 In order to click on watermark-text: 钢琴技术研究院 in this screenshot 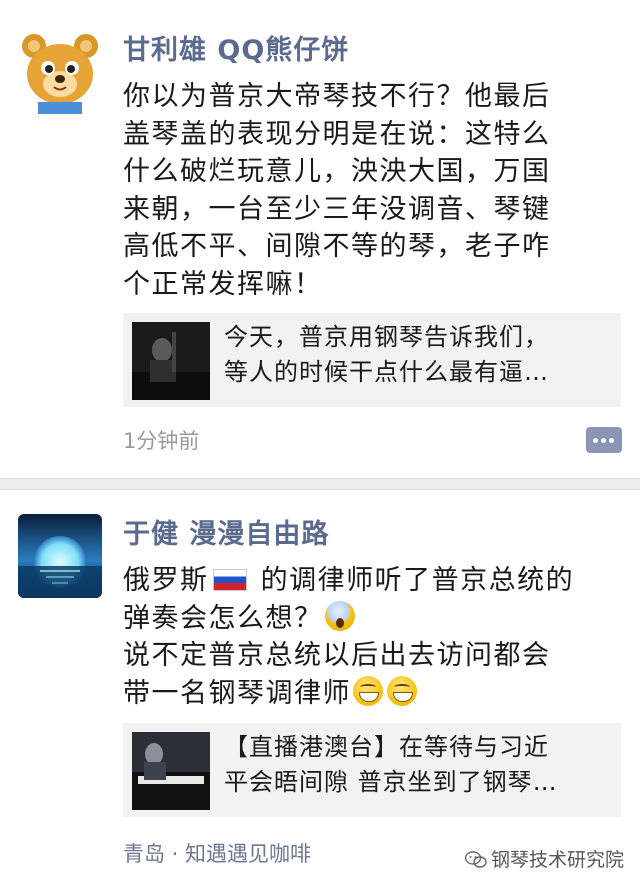, I will do `click(557, 860)`.